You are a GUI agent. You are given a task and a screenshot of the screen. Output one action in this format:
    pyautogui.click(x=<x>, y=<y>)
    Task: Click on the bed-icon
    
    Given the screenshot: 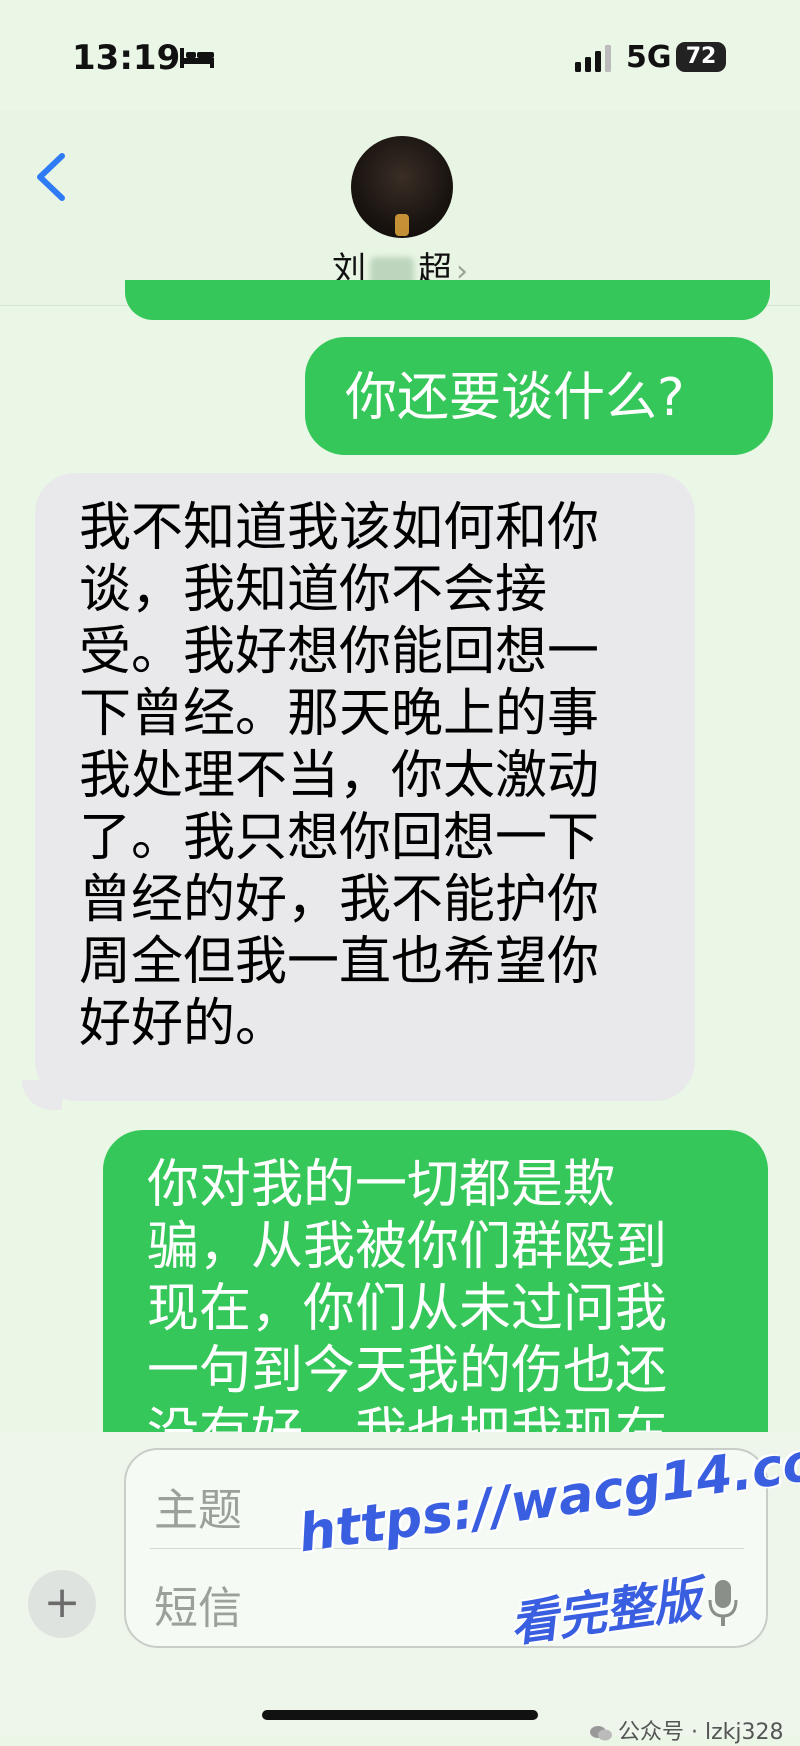 What is the action you would take?
    pyautogui.click(x=197, y=58)
    